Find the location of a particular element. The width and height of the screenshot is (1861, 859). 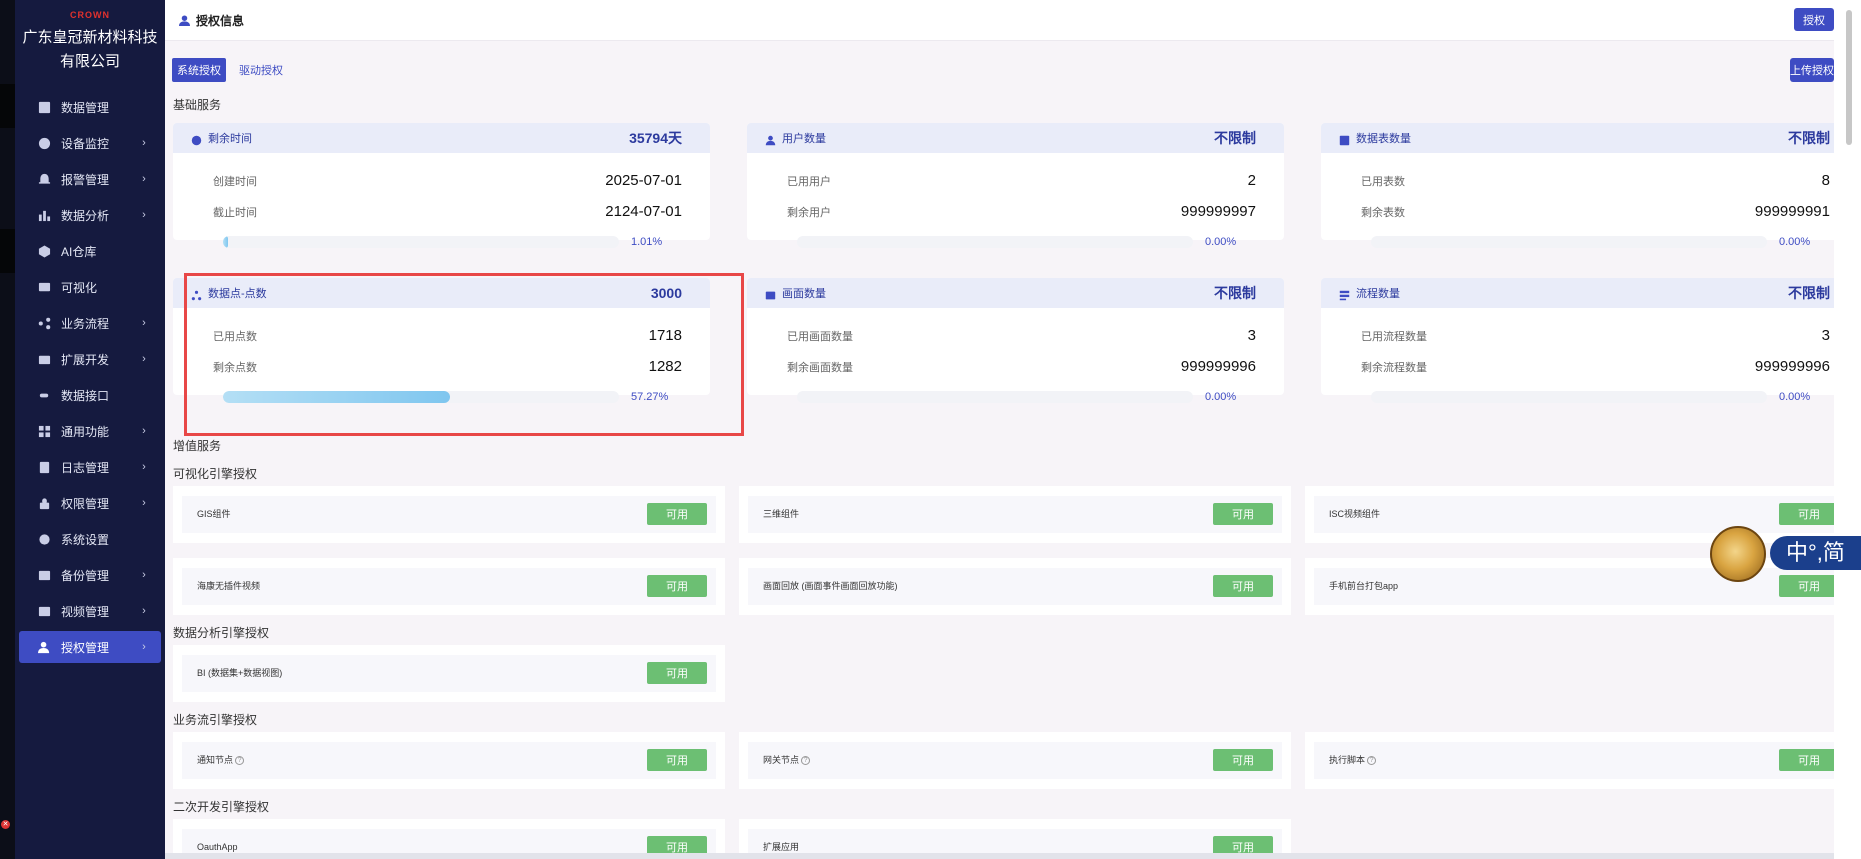

section-title-analysis-engine: 数据分析引擎授权 is located at coordinates (221, 633).